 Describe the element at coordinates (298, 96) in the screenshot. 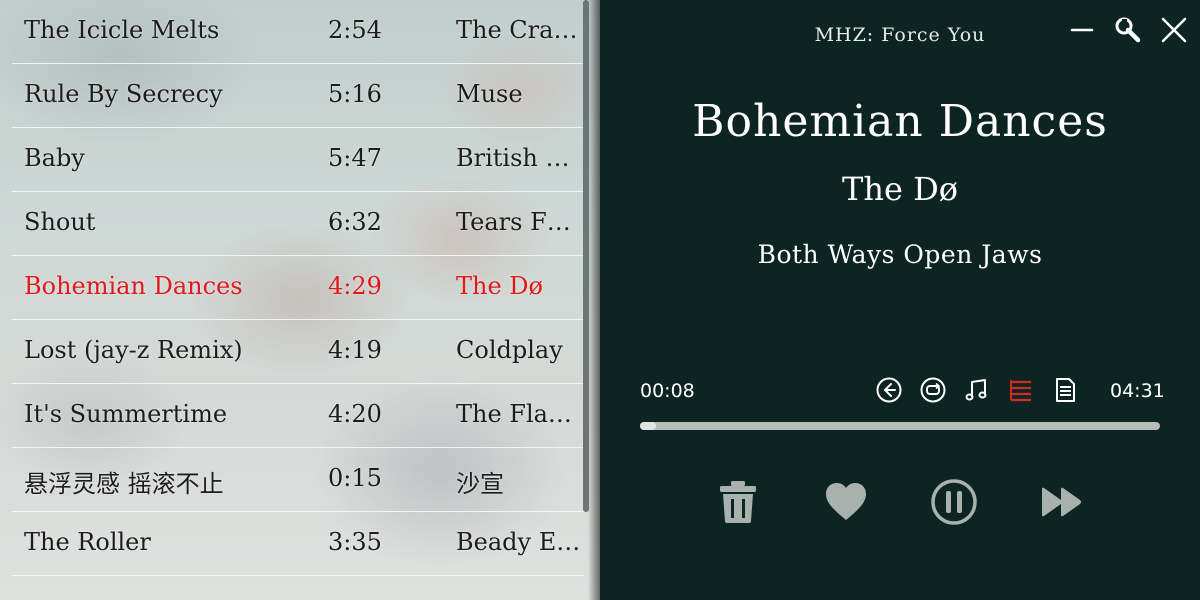

I see `track-row: Rule By Secrecy 5:16 Muse` at that location.